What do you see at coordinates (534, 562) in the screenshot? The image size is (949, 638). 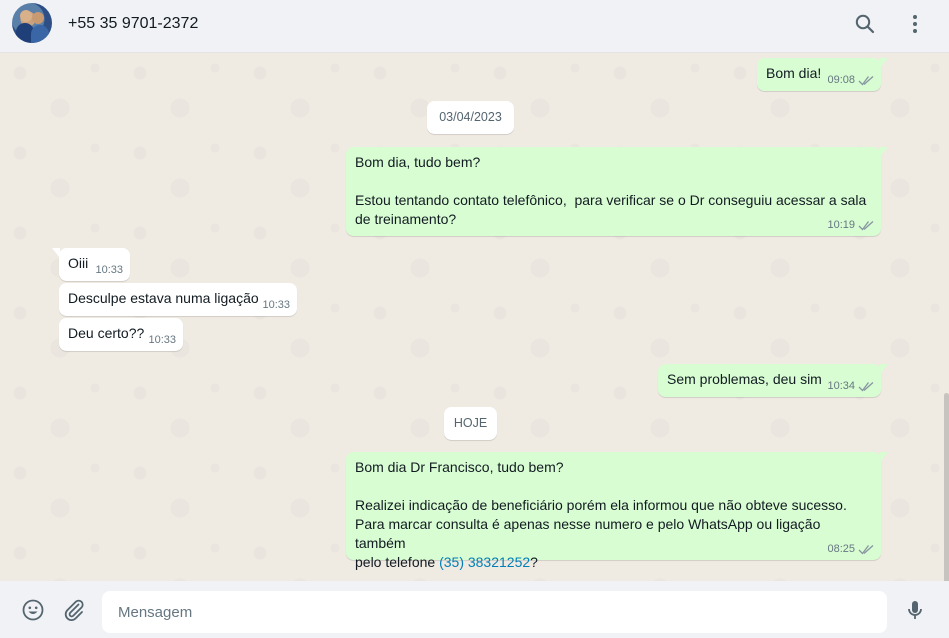 I see `message-text-part: ?` at bounding box center [534, 562].